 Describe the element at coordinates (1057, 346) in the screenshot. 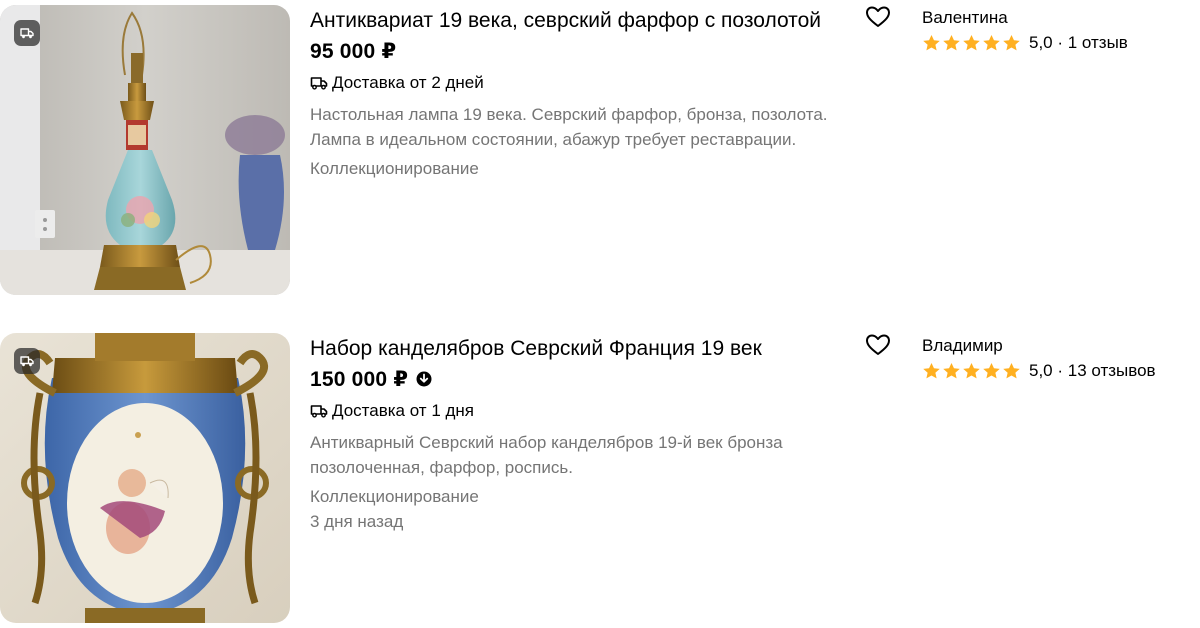

I see `seller-name: Владимир` at that location.